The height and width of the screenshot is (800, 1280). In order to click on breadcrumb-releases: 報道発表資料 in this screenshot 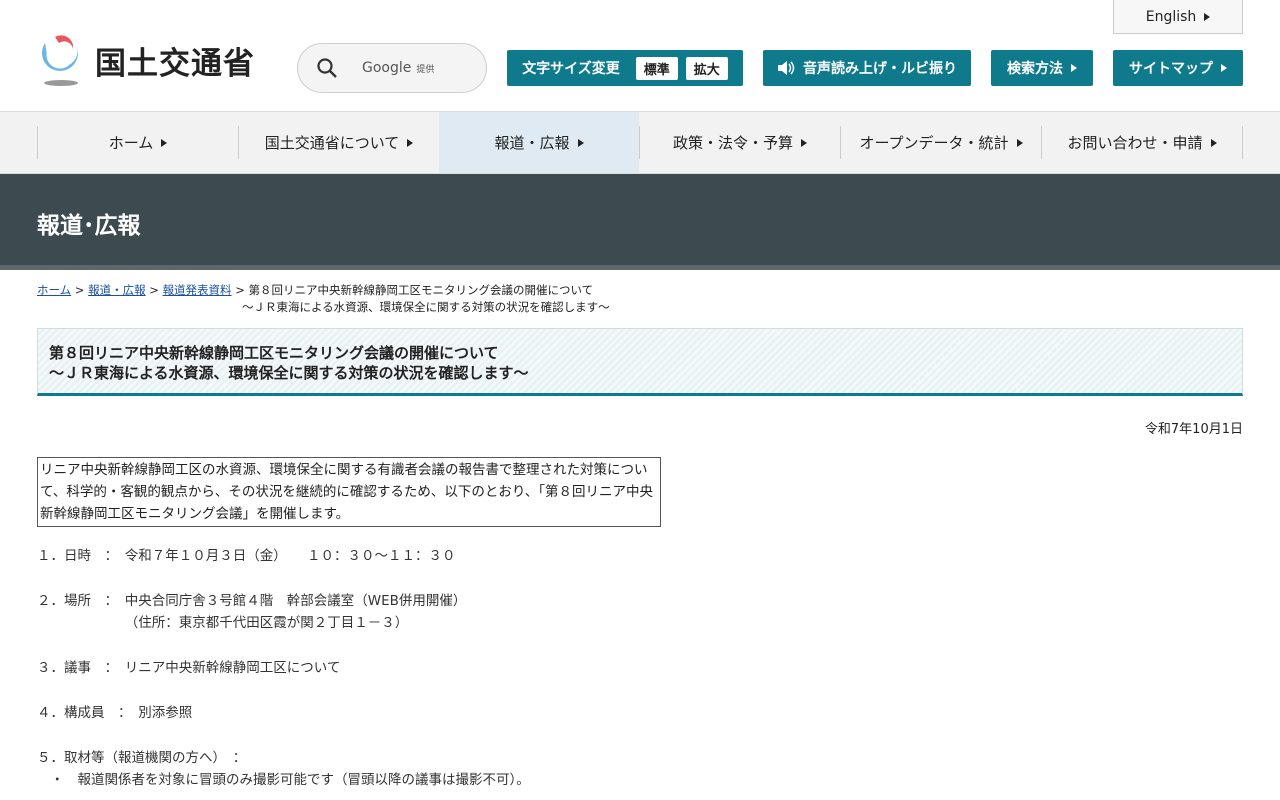, I will do `click(197, 290)`.